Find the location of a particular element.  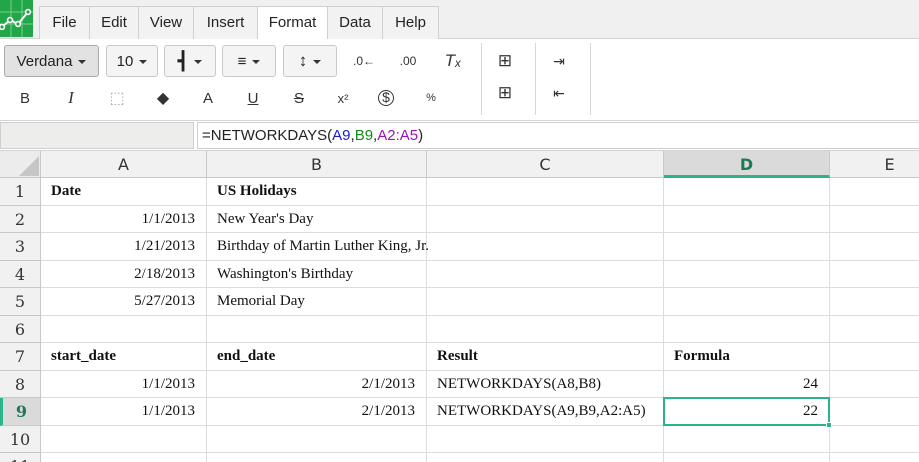

cell-e1 is located at coordinates (874, 192).